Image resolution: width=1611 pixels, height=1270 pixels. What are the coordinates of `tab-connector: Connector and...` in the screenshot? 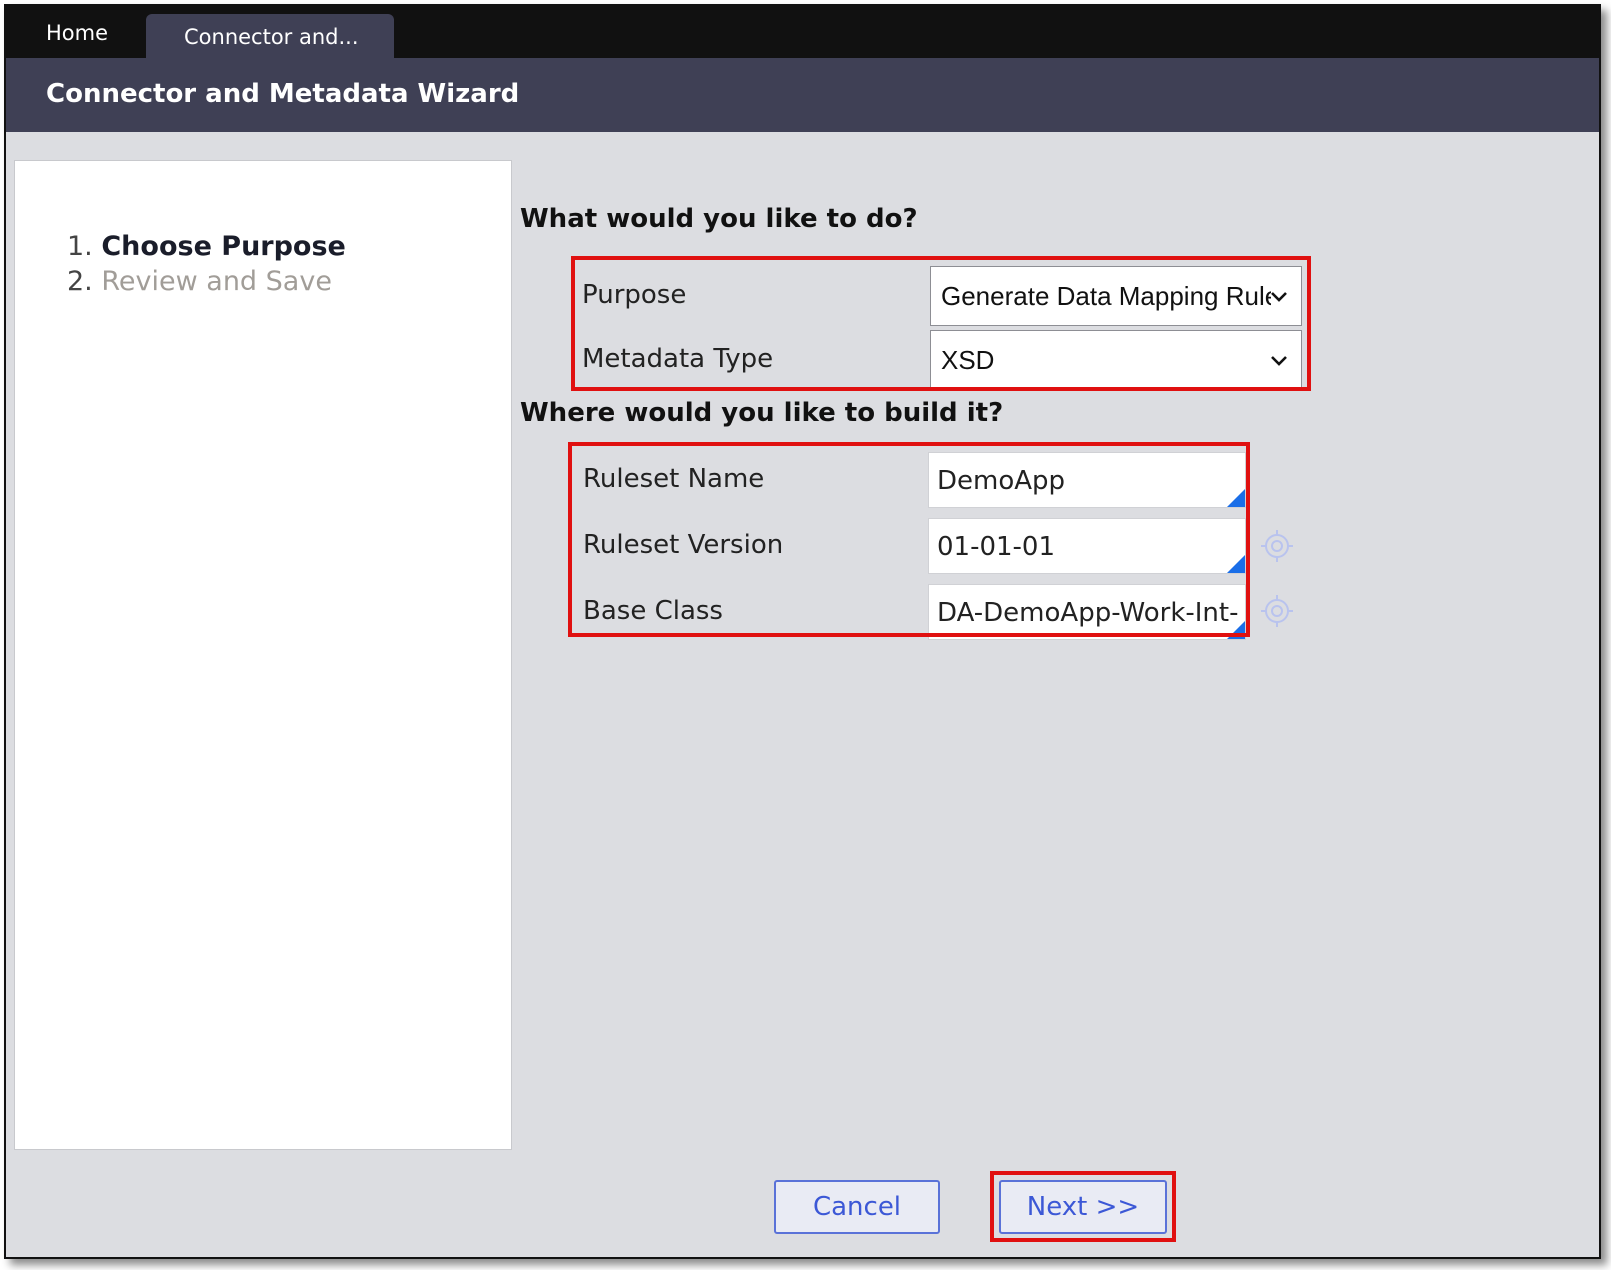 It's located at (270, 36).